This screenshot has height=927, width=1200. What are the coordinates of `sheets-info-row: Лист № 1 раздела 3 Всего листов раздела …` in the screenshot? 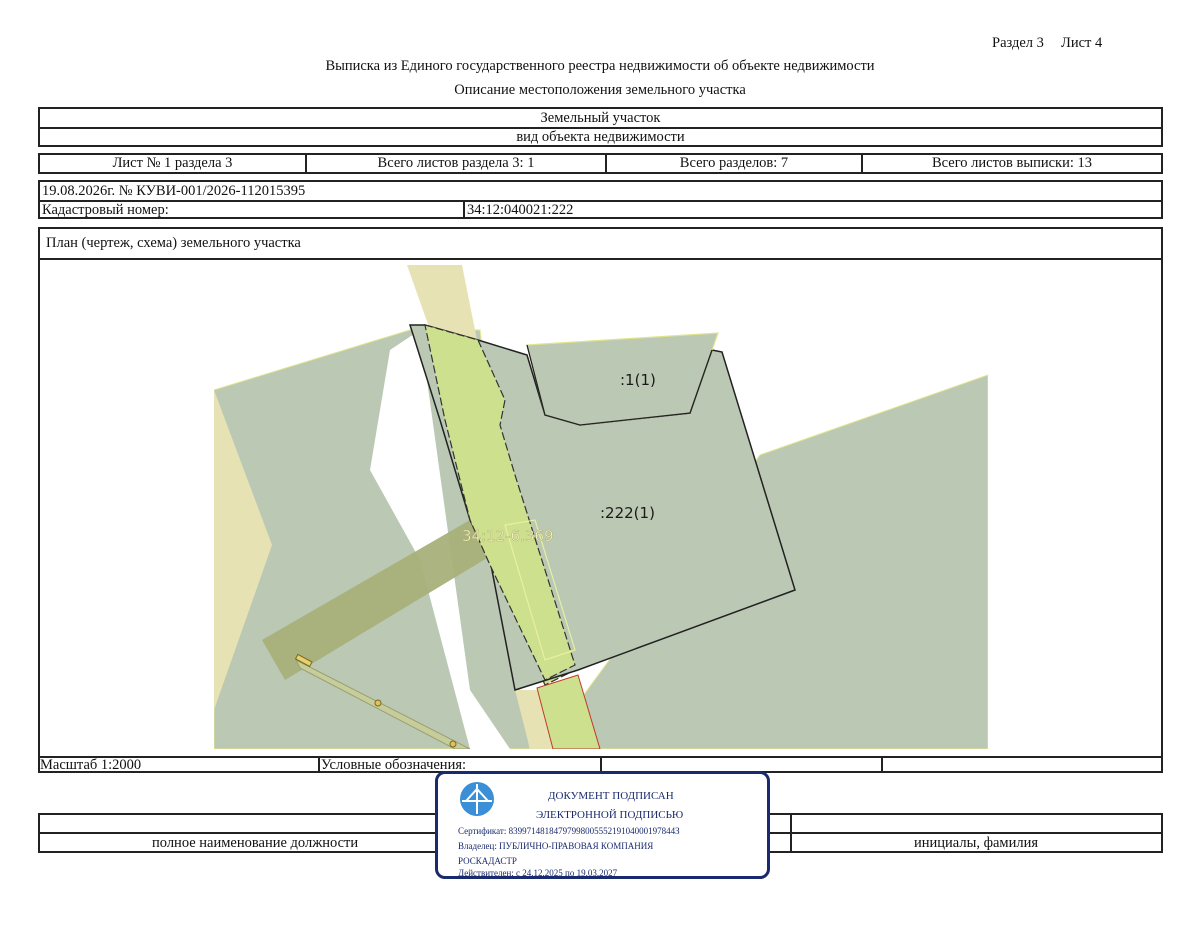 It's located at (600, 163).